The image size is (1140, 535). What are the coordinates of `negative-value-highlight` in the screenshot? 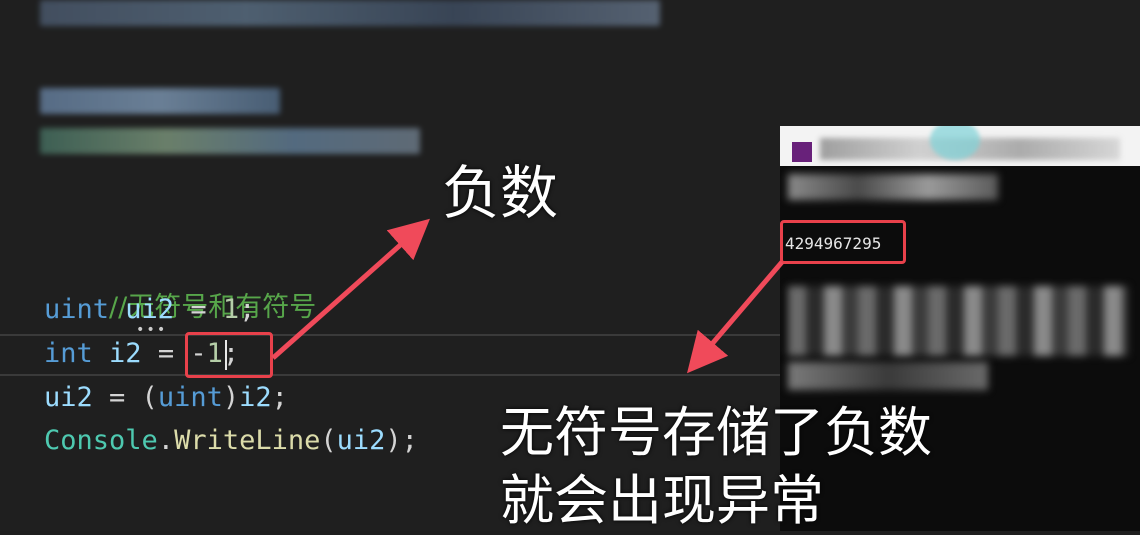 It's located at (229, 355).